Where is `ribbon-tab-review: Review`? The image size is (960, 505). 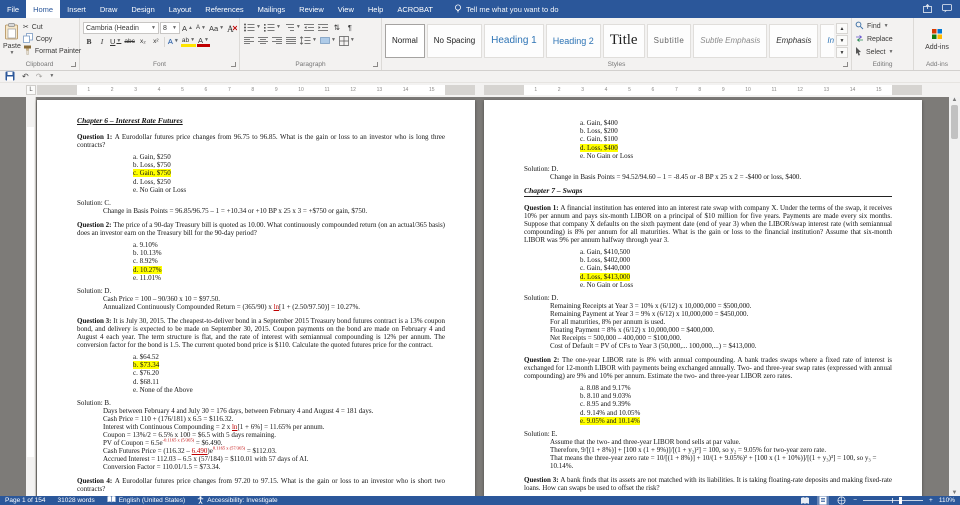 ribbon-tab-review: Review is located at coordinates (311, 9).